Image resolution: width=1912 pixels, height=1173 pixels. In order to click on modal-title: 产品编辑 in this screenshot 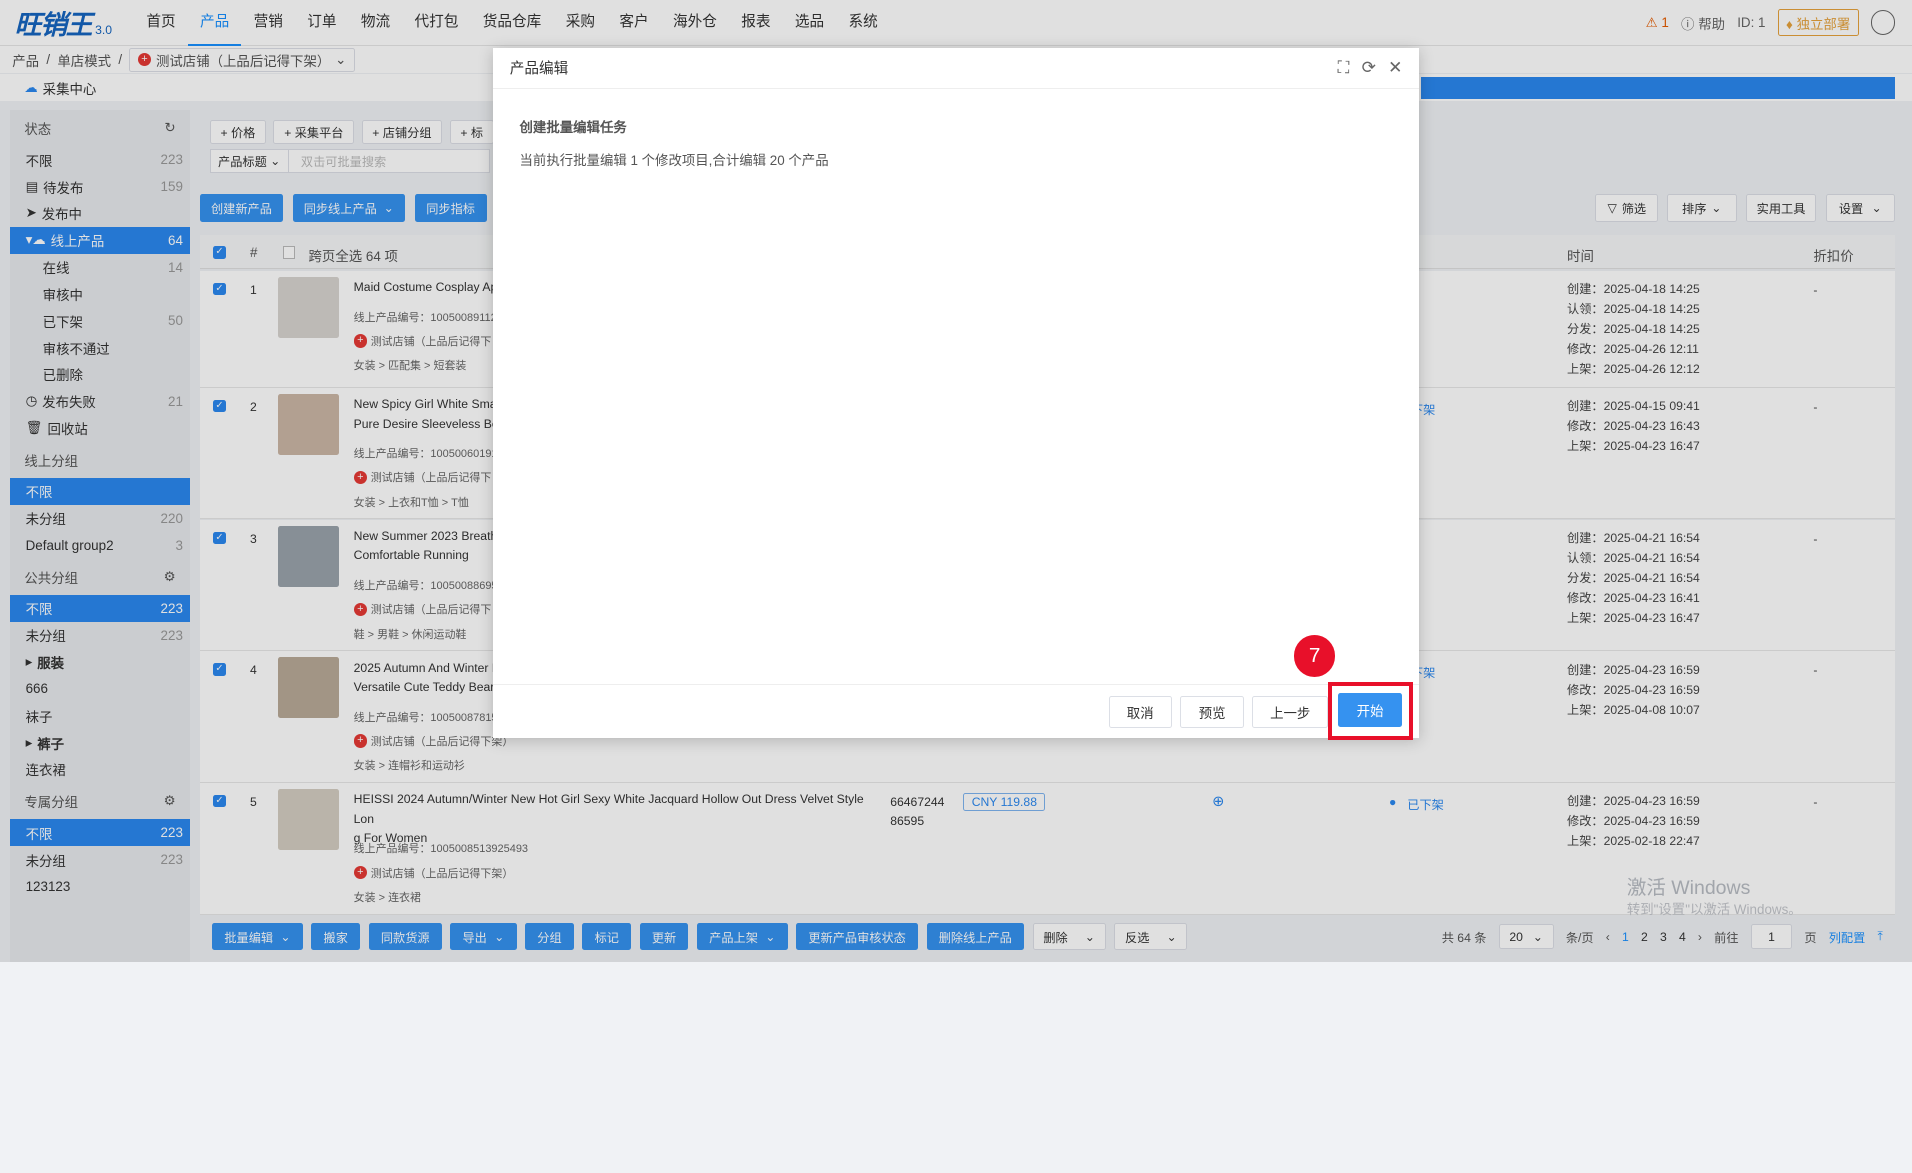, I will do `click(539, 69)`.